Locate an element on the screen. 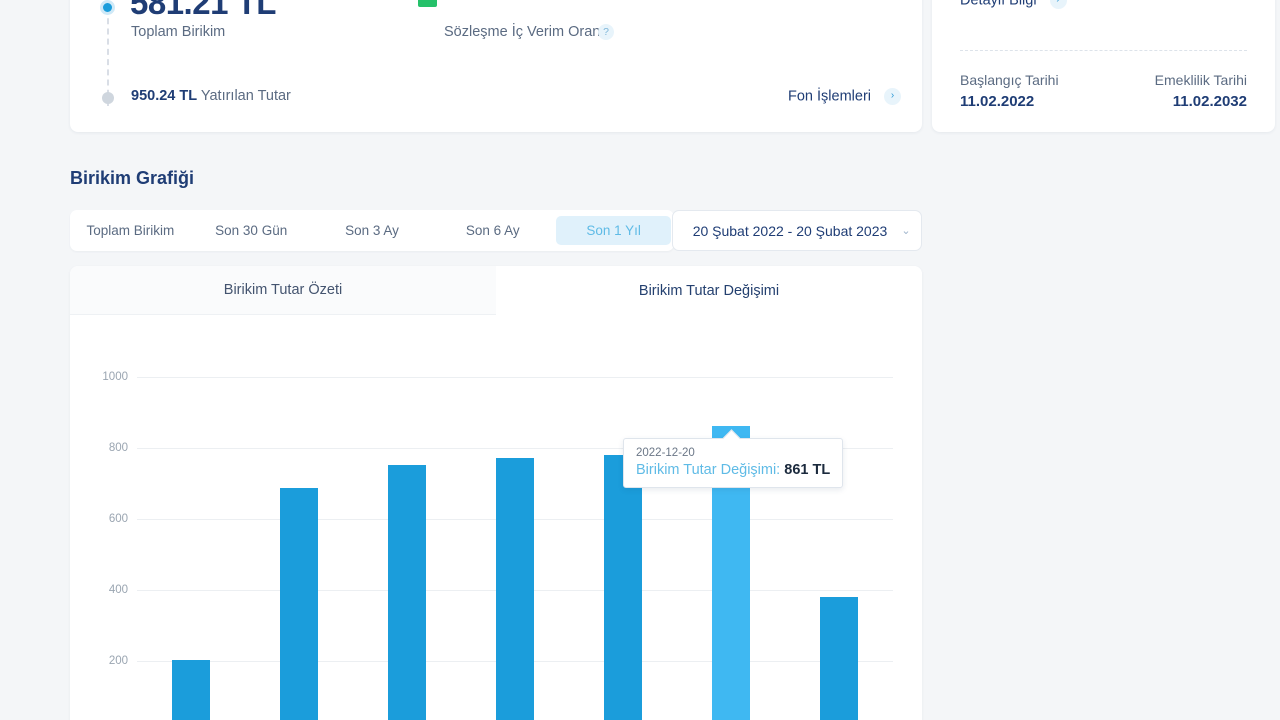  tooltip-series-label: Birikim Tutar Değişimi: is located at coordinates (708, 470).